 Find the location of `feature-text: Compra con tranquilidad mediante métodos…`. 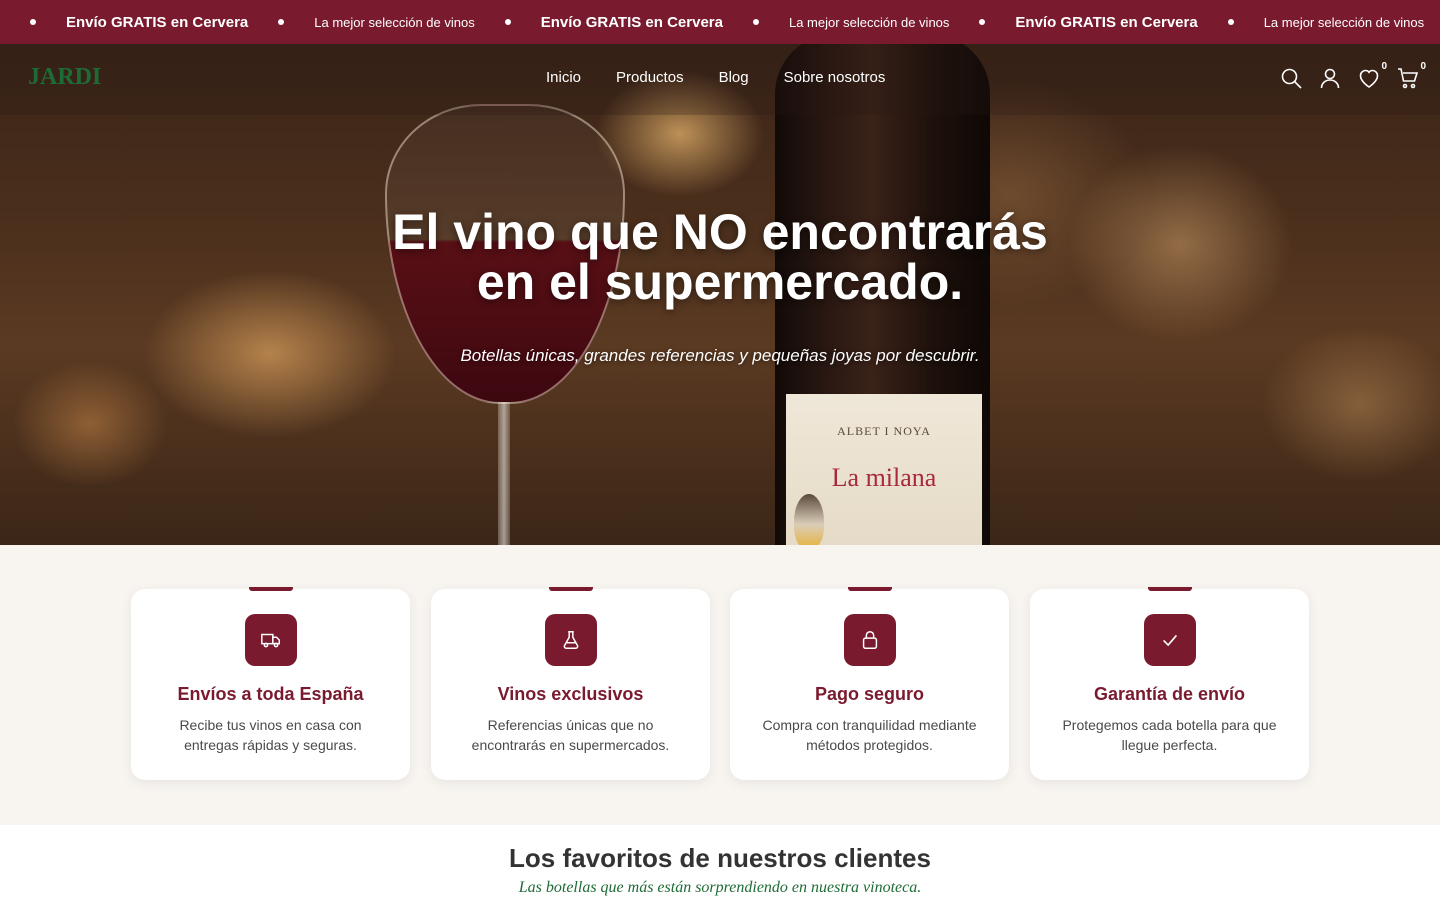

feature-text: Compra con tranquilidad mediante métodos… is located at coordinates (869, 735).